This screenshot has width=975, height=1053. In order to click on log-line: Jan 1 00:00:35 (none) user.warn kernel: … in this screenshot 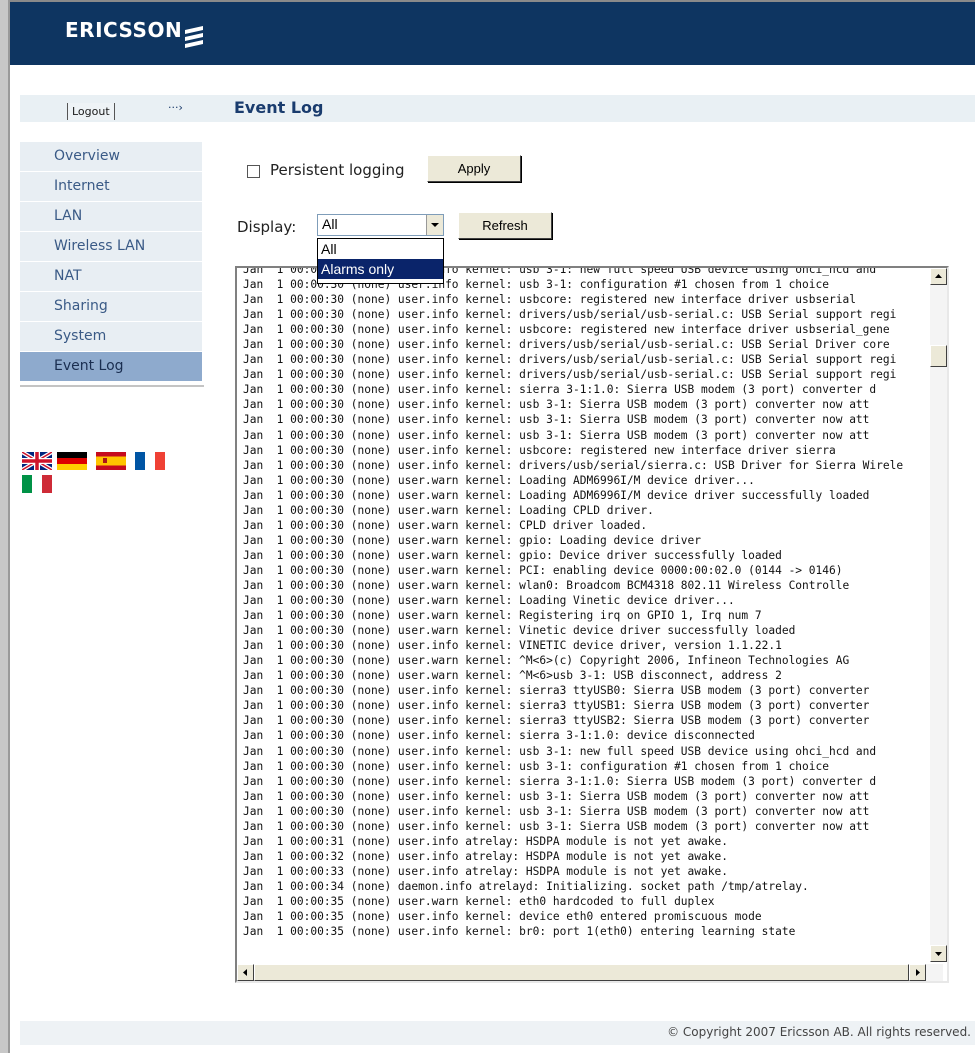, I will do `click(479, 901)`.